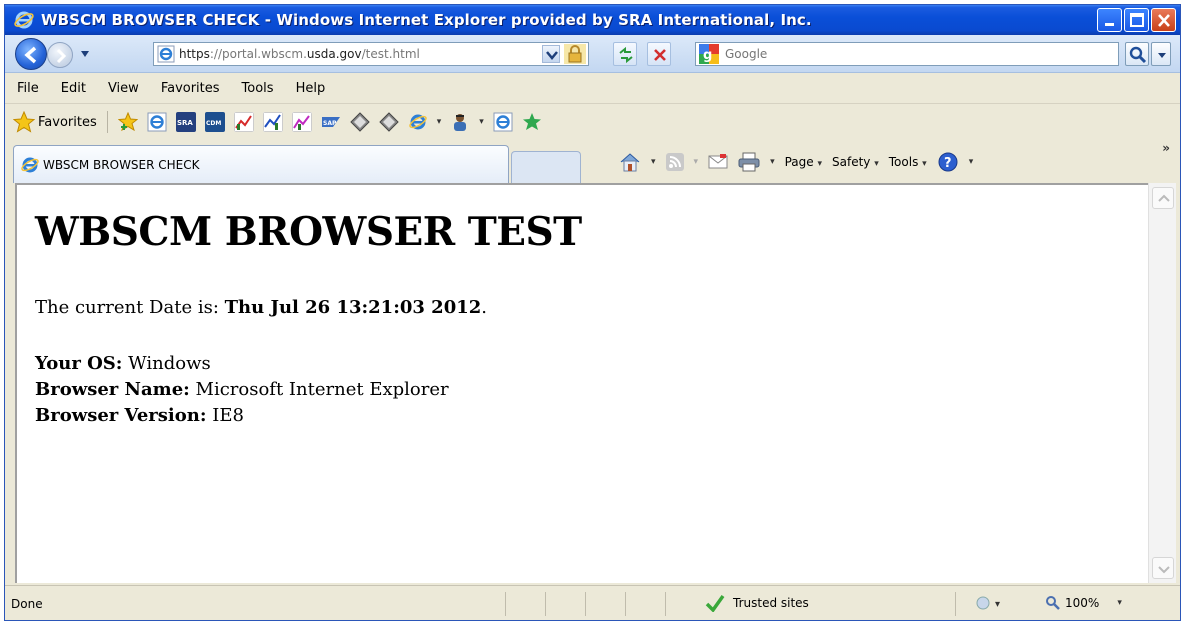 The width and height of the screenshot is (1185, 625). I want to click on os-line: Your OS: Windows, so click(123, 363).